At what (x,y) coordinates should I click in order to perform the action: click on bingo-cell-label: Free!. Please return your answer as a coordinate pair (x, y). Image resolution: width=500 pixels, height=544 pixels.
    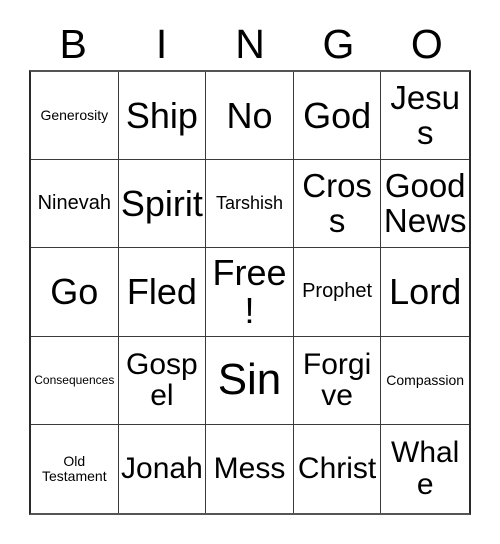
    Looking at the image, I should click on (249, 291).